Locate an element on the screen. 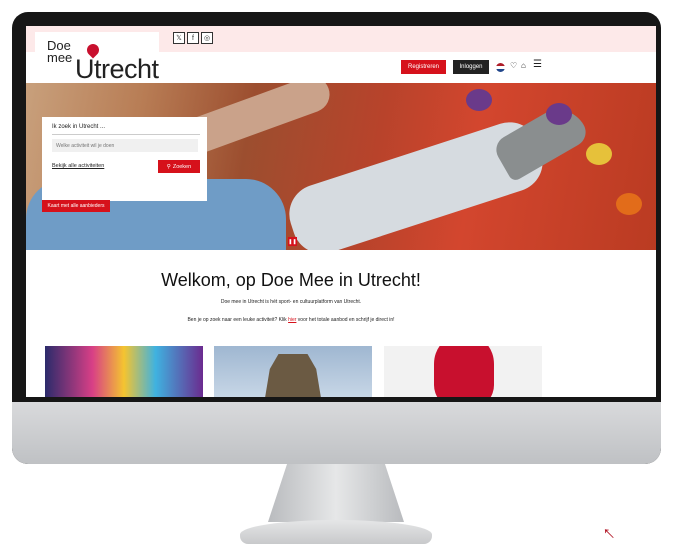 This screenshot has height=545, width=673. x-icon: 𝕏 is located at coordinates (179, 38).